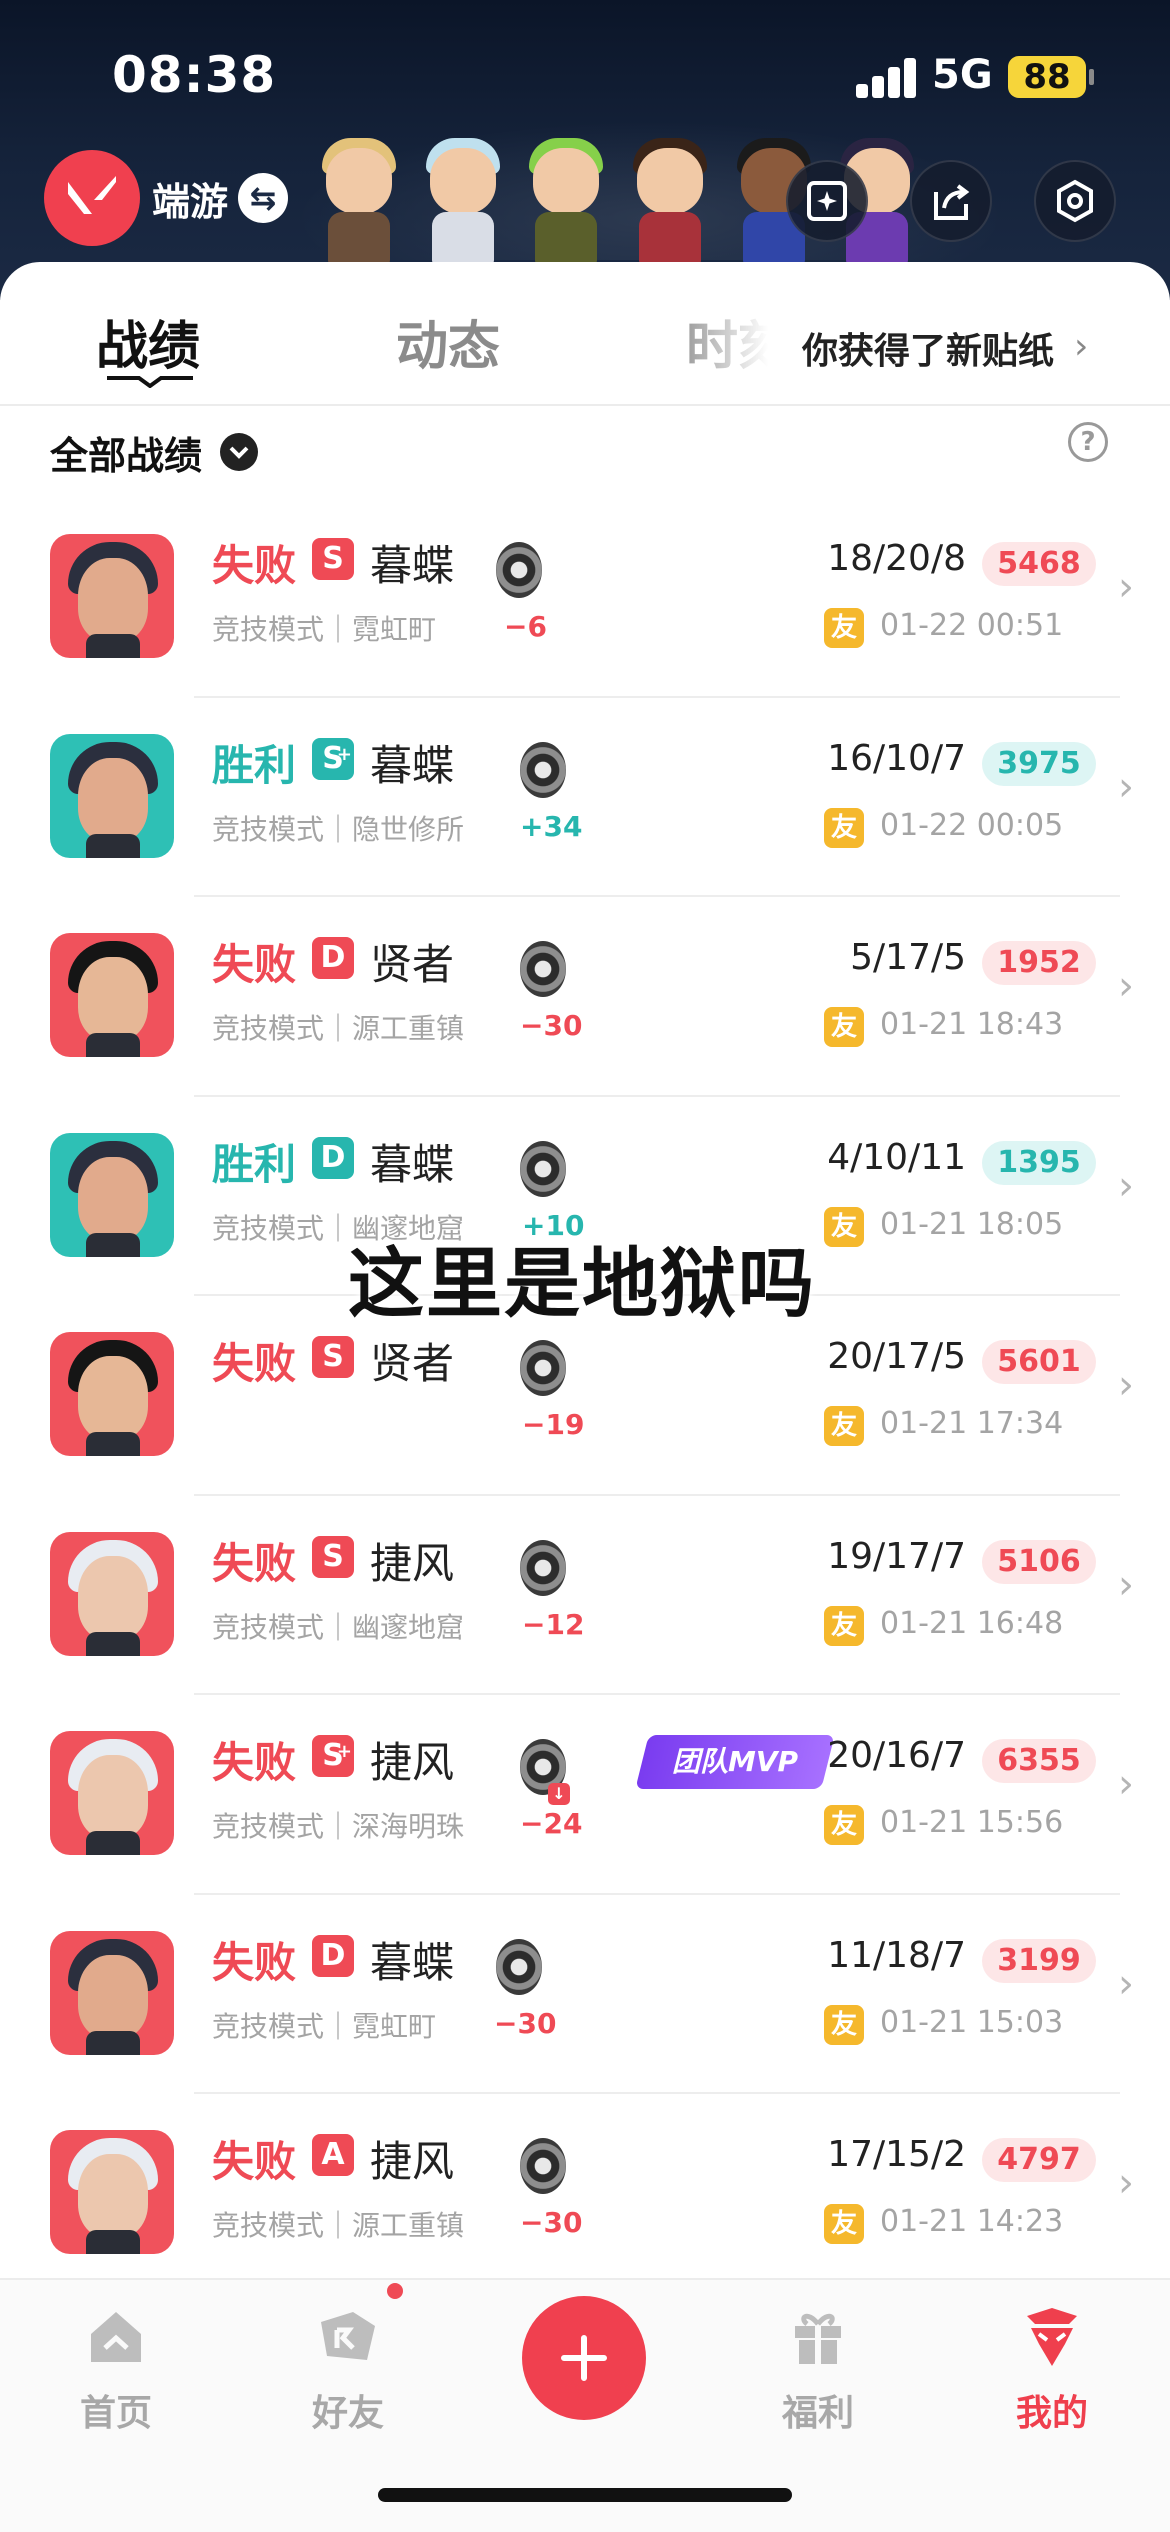 The image size is (1170, 2532). What do you see at coordinates (582, 1283) in the screenshot?
I see `overlay-caption: 这里是地狱吗` at bounding box center [582, 1283].